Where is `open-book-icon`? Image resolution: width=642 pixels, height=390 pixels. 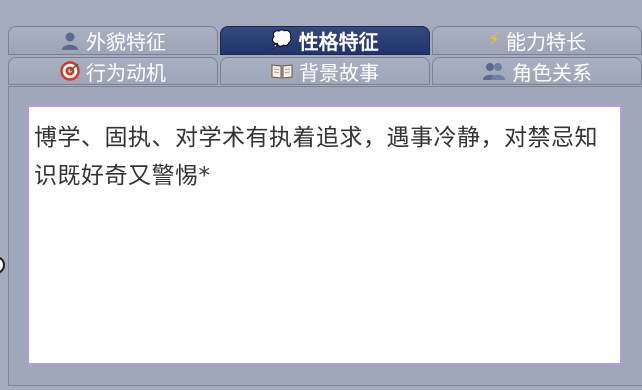
open-book-icon is located at coordinates (282, 71).